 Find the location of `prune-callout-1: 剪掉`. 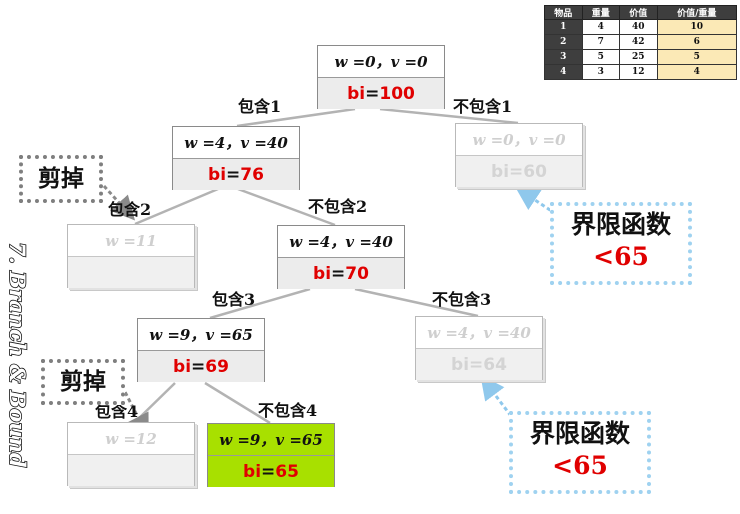

prune-callout-1: 剪掉 is located at coordinates (61, 179).